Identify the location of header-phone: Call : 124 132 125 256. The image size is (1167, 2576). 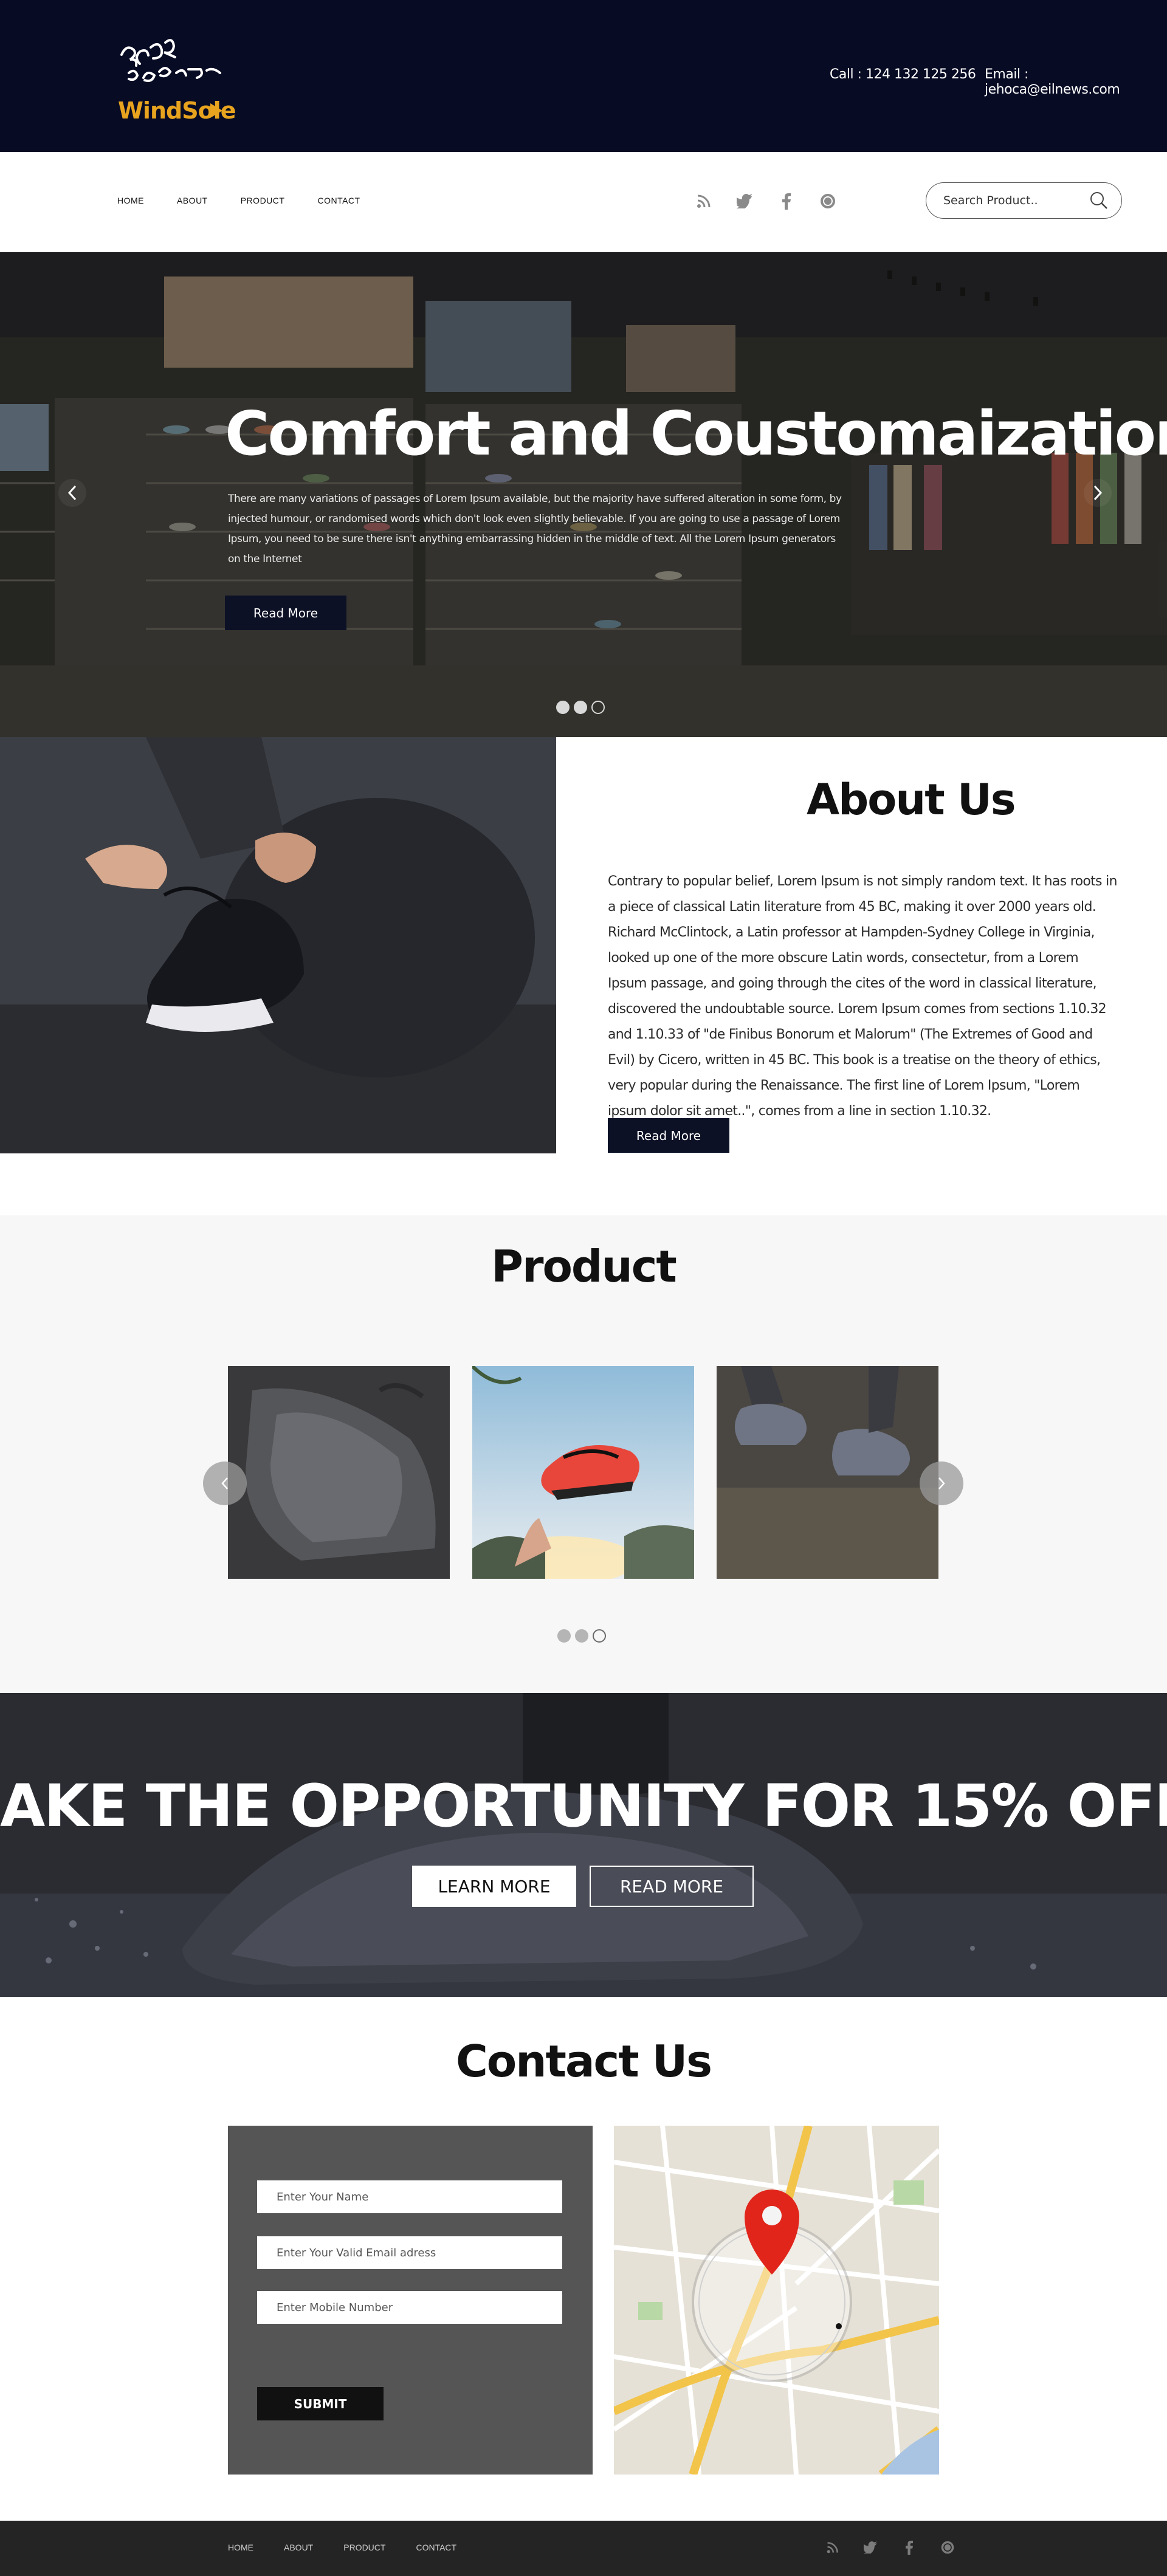
(903, 74).